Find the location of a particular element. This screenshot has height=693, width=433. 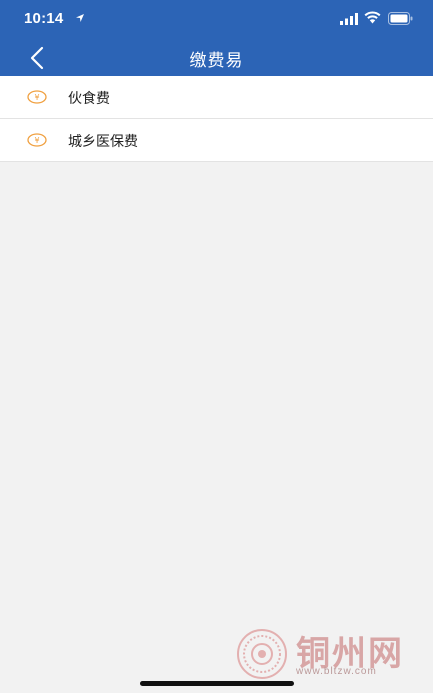

fee-list: ¥ 伙食费 ¥ 城乡医保费 is located at coordinates (216, 119).